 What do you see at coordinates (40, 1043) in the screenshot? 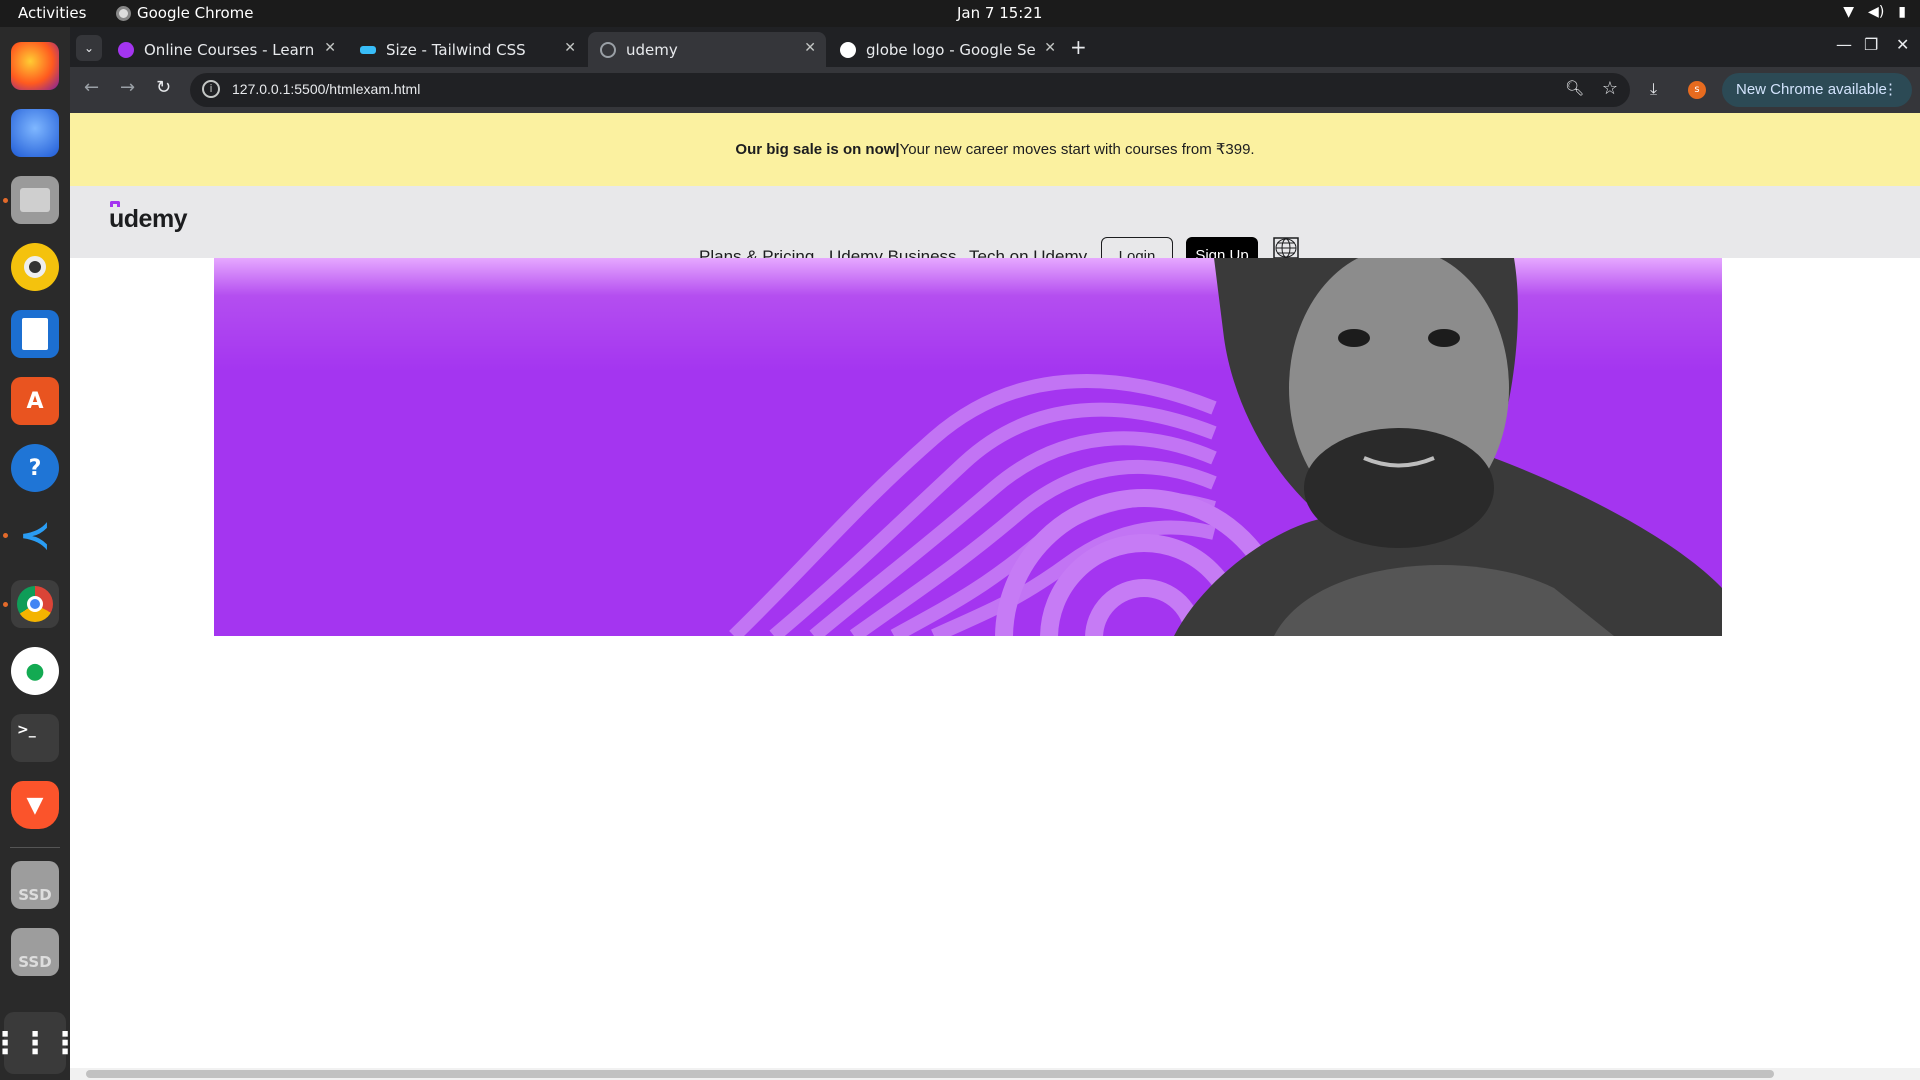
I see `app-grid-icon: ⋮⋮⋮` at bounding box center [40, 1043].